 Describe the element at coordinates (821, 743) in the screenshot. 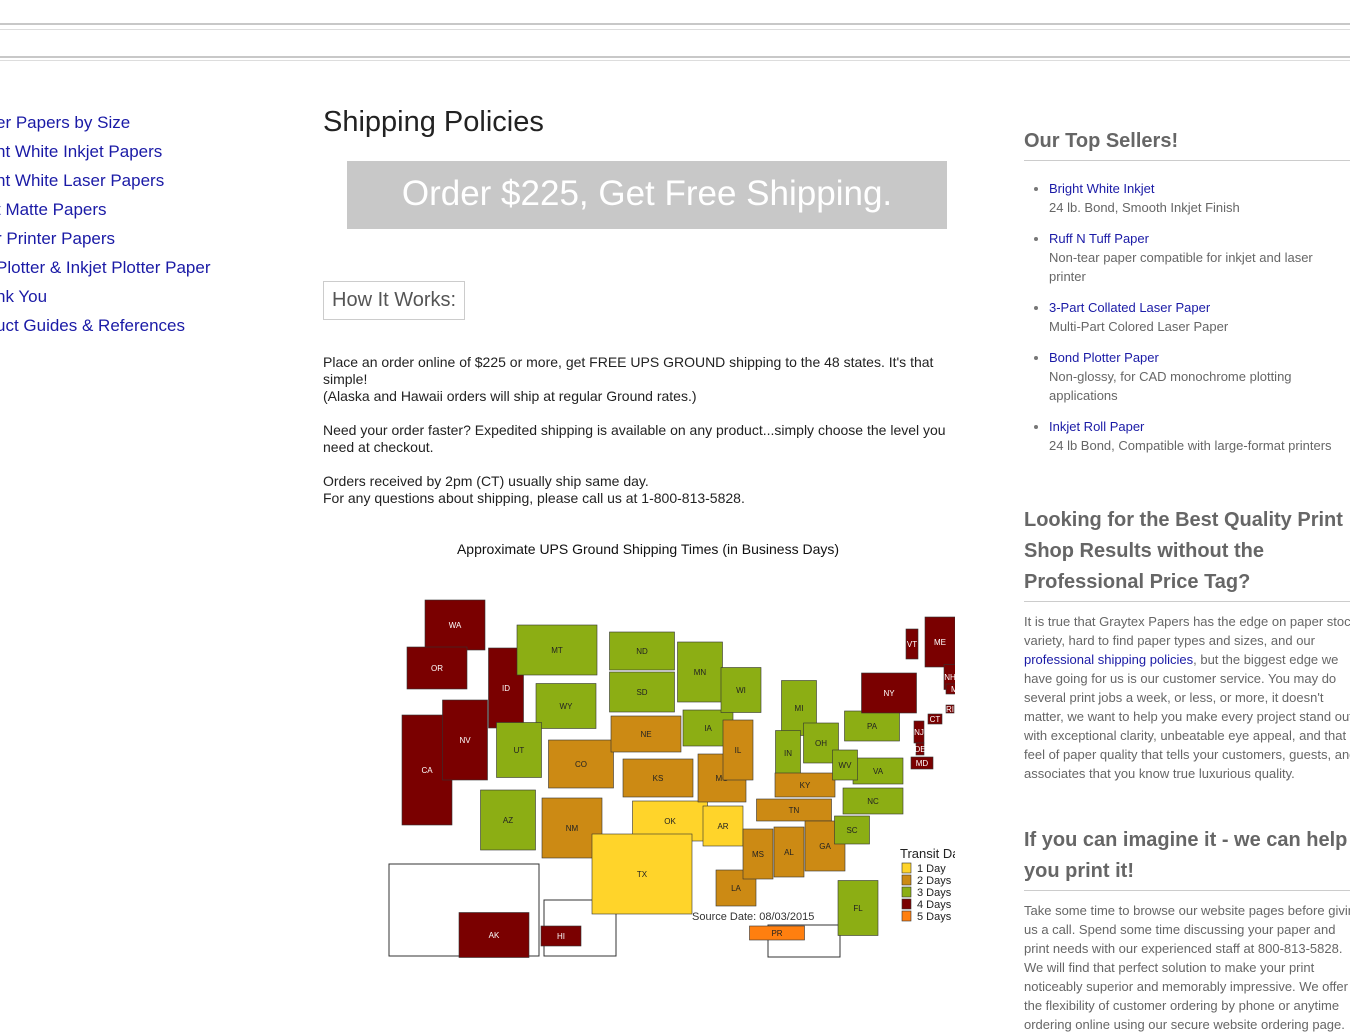

I see `state-label: OH` at that location.